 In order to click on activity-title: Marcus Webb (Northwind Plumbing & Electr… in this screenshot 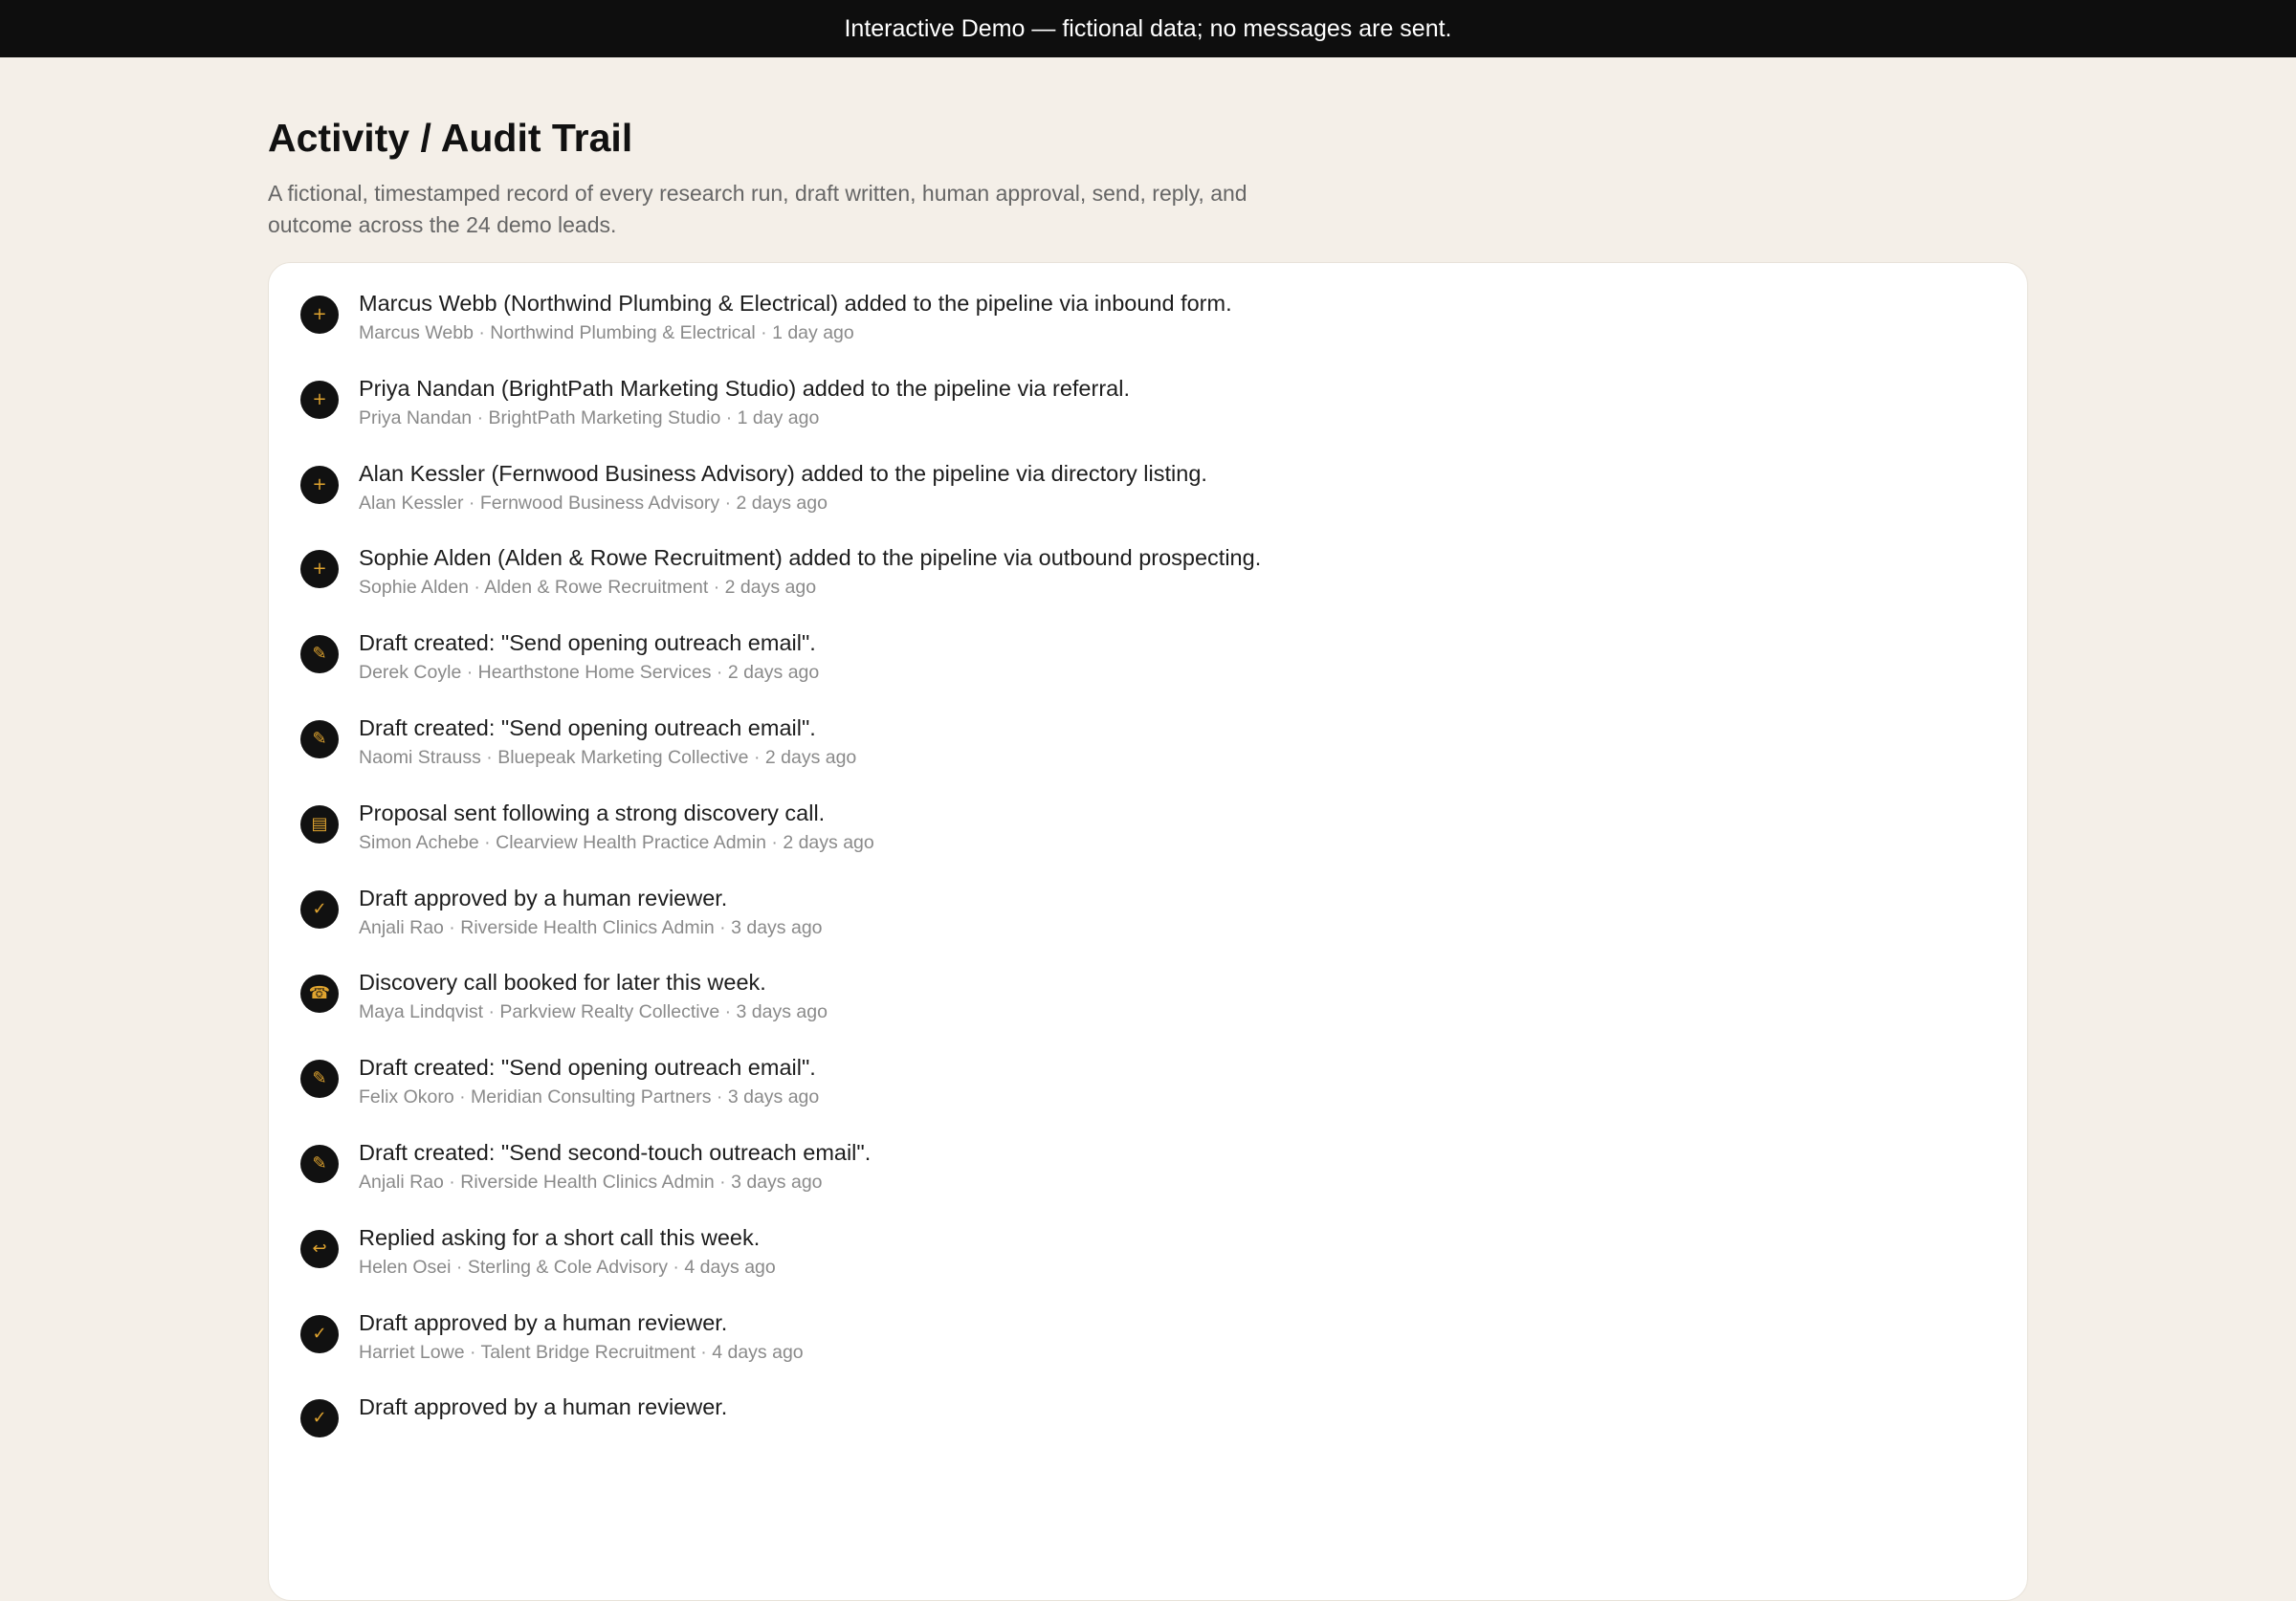, I will do `click(796, 304)`.